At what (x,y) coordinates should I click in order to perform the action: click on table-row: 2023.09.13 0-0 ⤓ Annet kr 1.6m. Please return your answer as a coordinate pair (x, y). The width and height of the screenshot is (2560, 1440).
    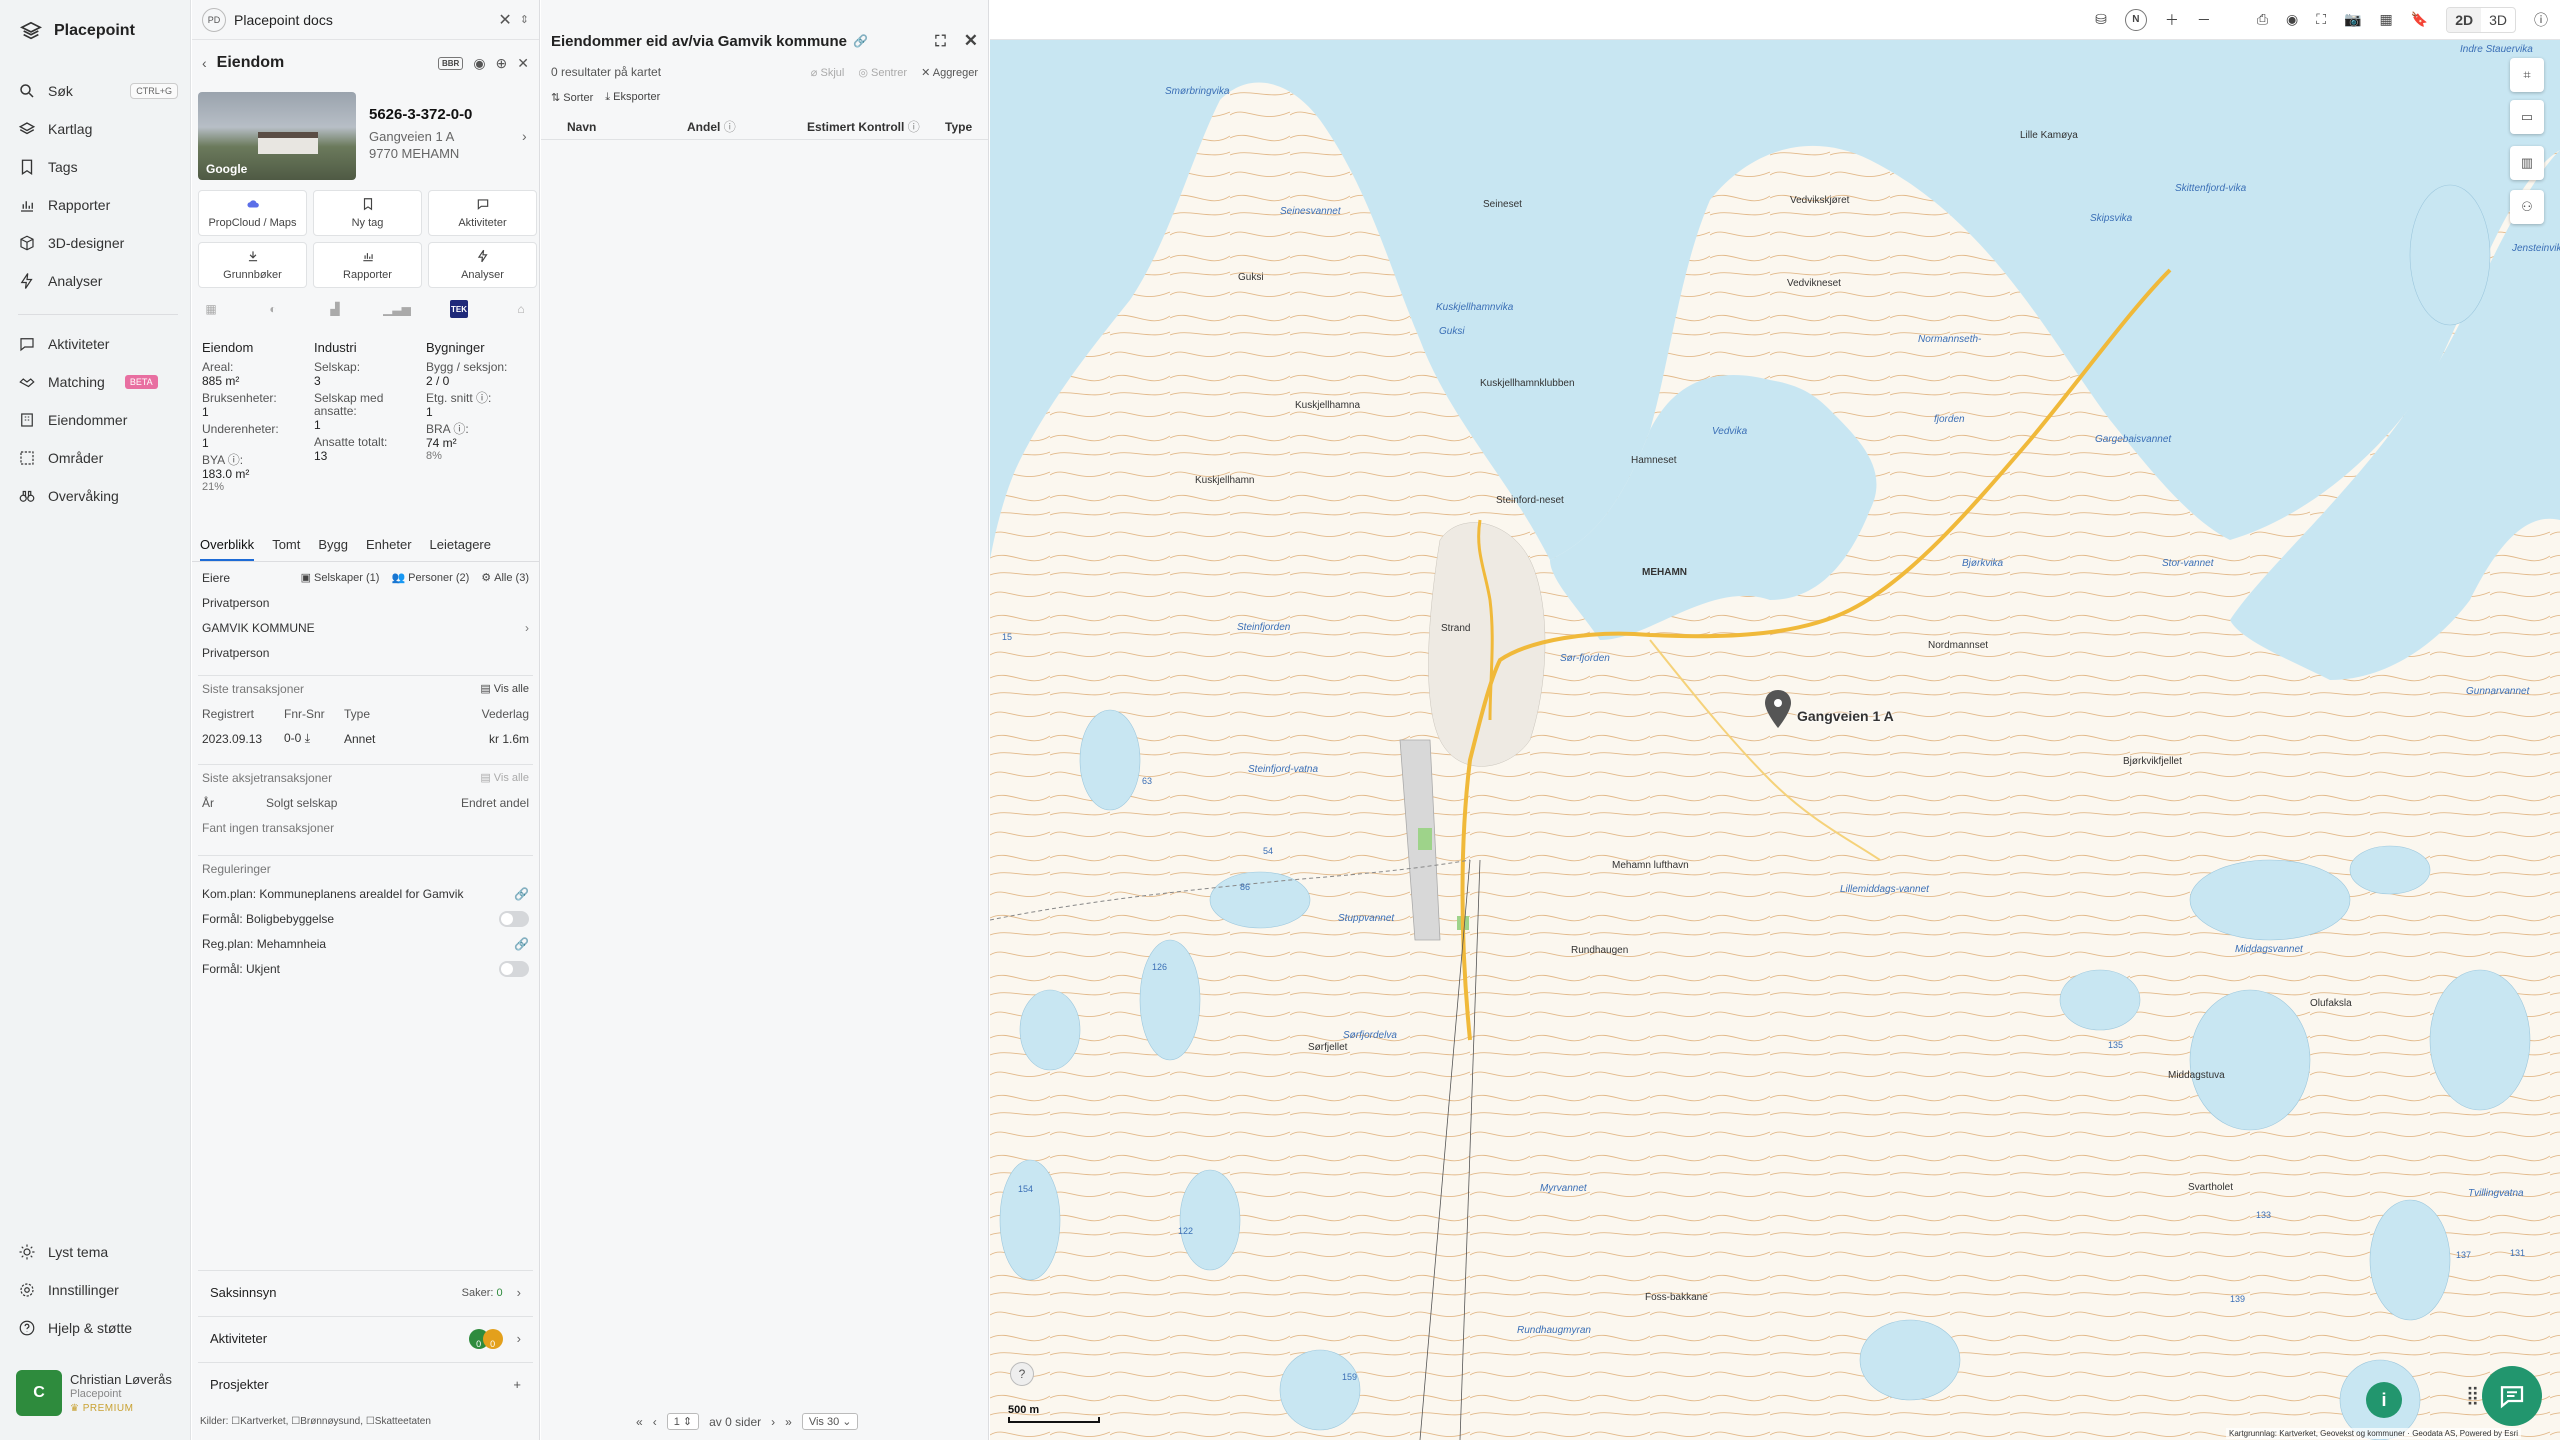
    Looking at the image, I should click on (365, 738).